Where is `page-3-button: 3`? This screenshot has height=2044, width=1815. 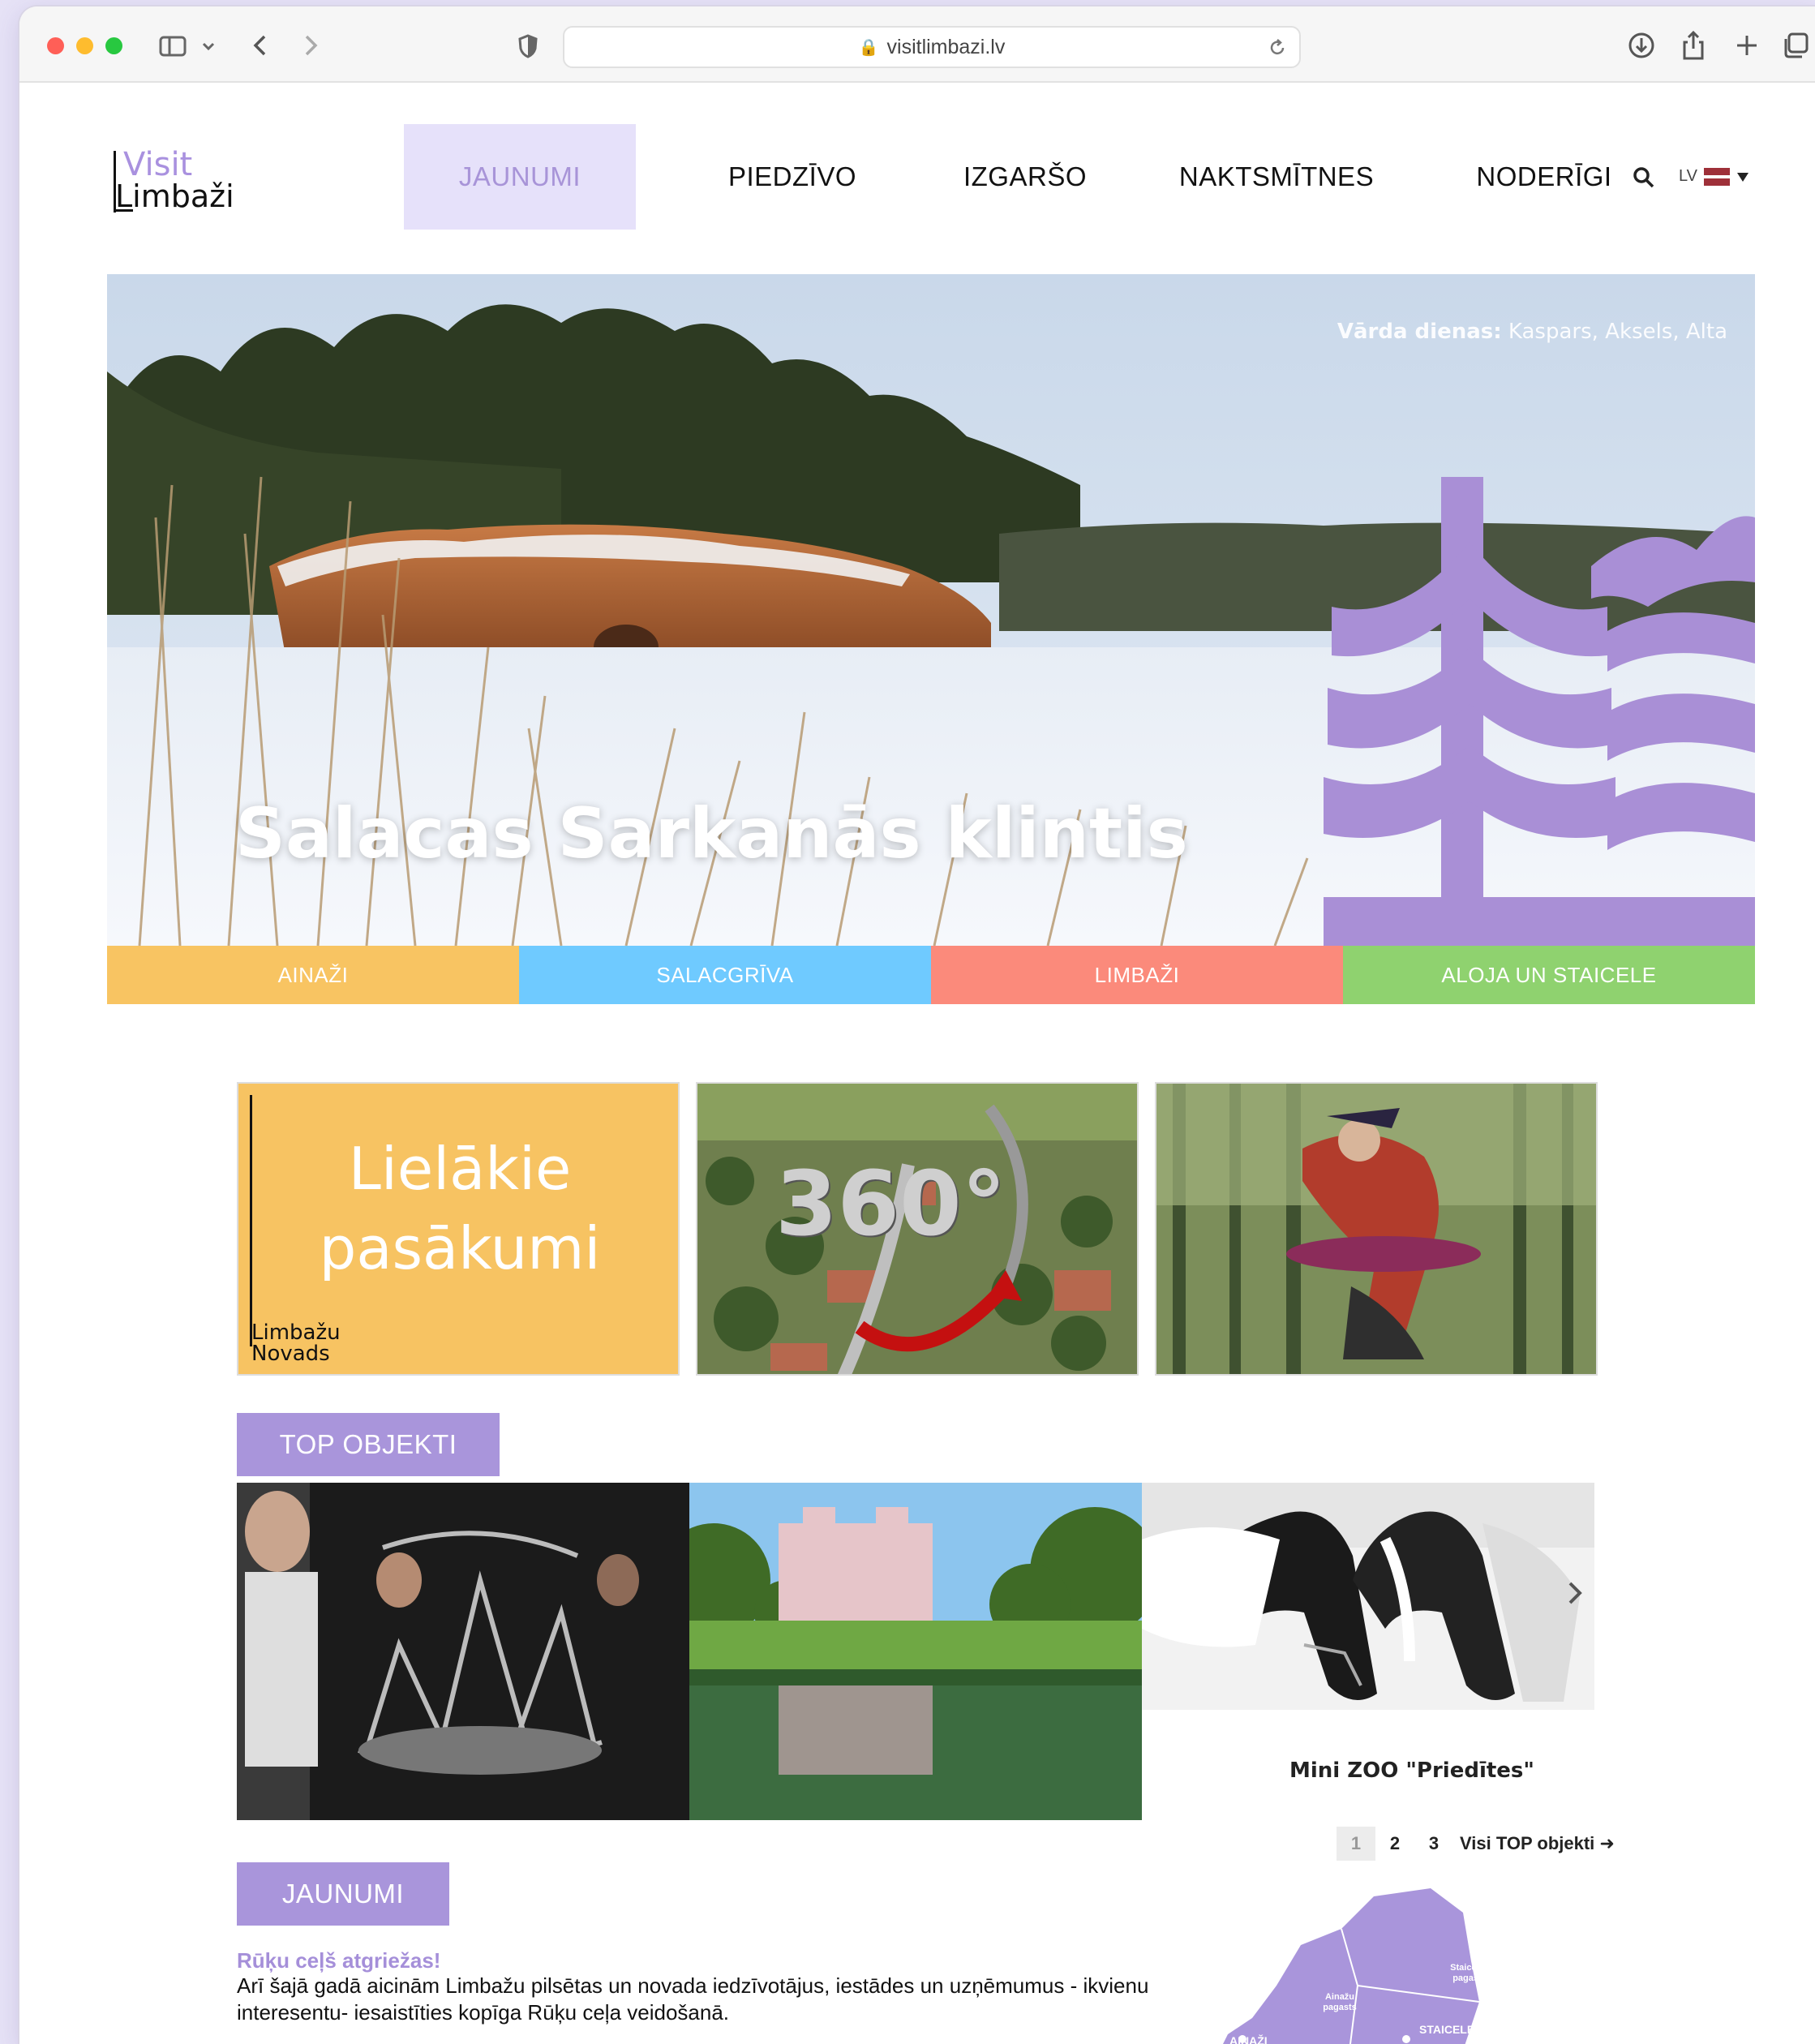 page-3-button: 3 is located at coordinates (1434, 1844).